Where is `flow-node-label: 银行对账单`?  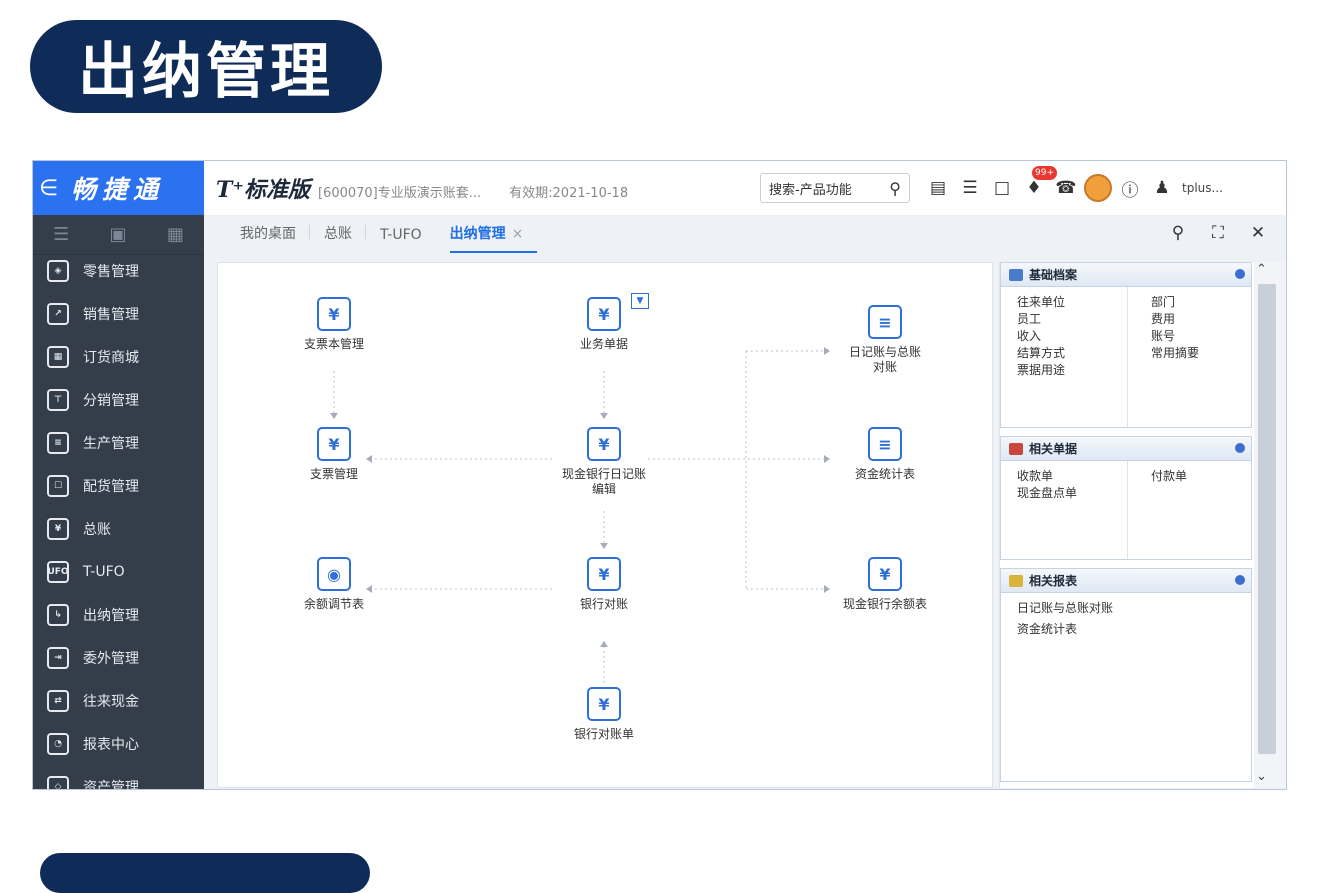 flow-node-label: 银行对账单 is located at coordinates (603, 734).